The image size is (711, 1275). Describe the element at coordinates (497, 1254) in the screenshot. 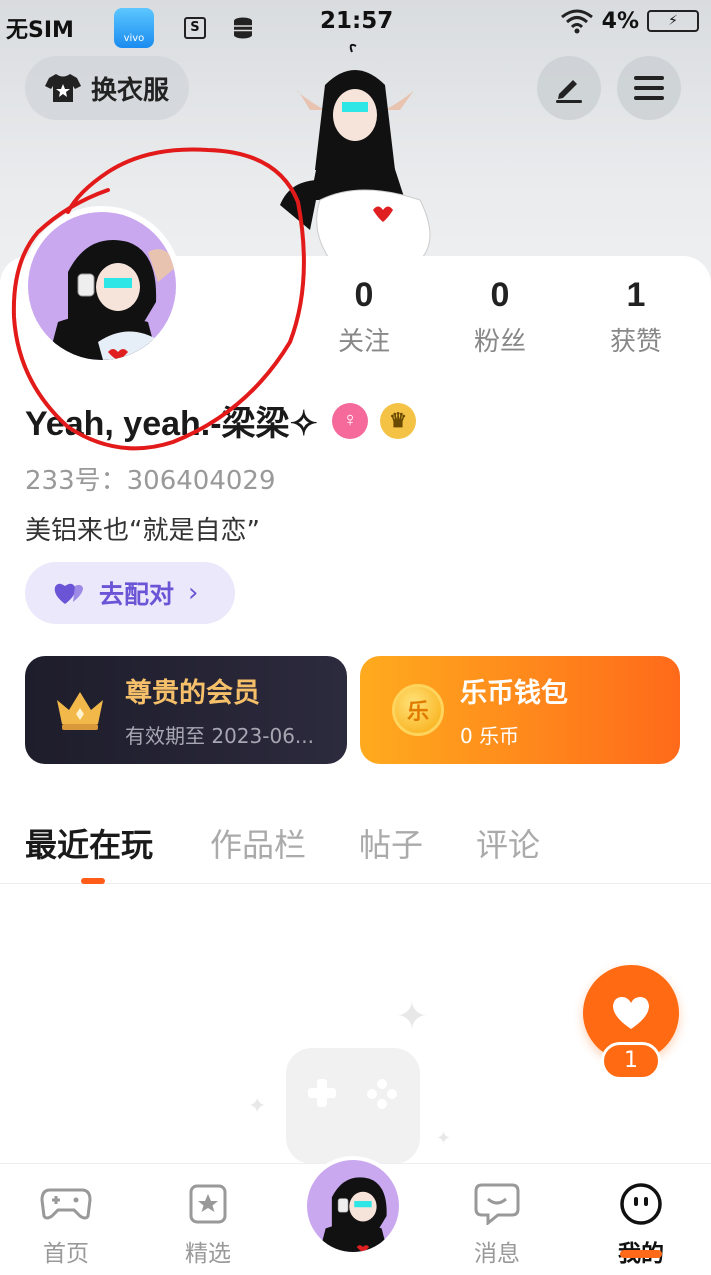

I see `nav-label: 消息` at that location.